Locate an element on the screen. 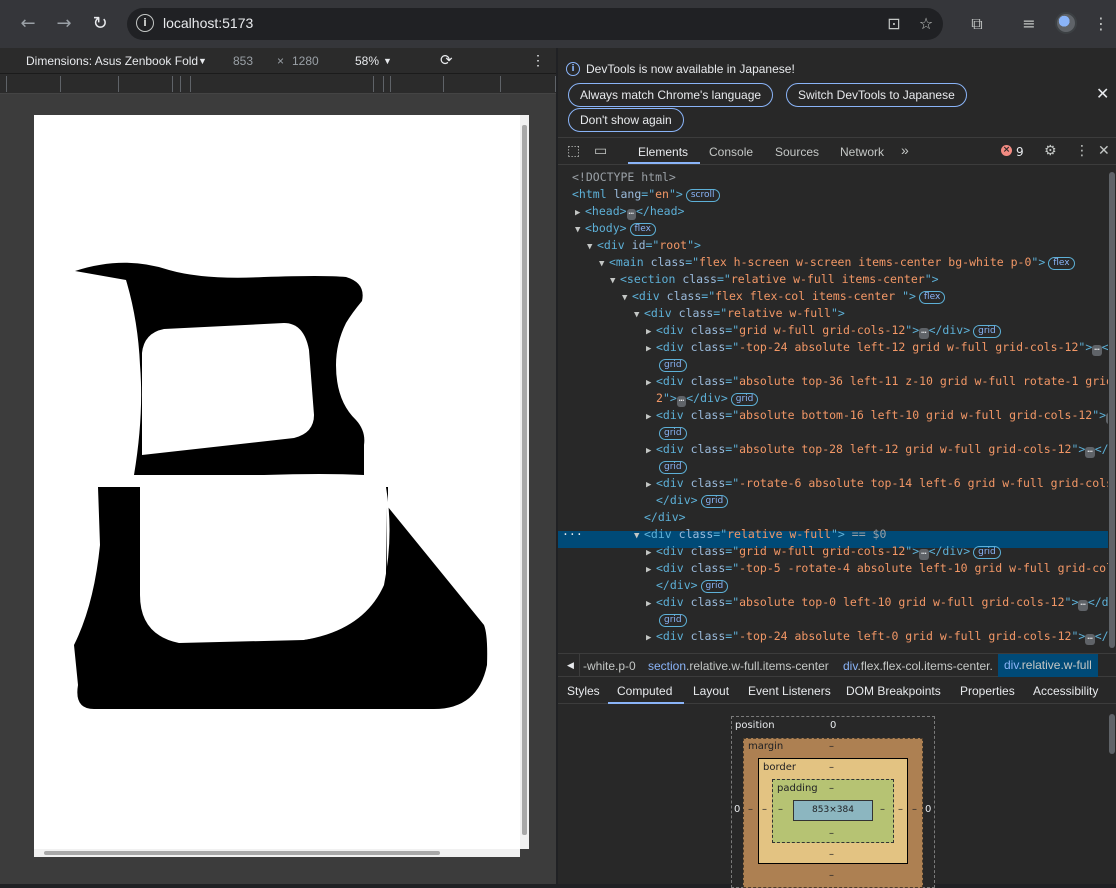 Image resolution: width=1116 pixels, height=888 pixels. height-input: 1280 is located at coordinates (305, 61).